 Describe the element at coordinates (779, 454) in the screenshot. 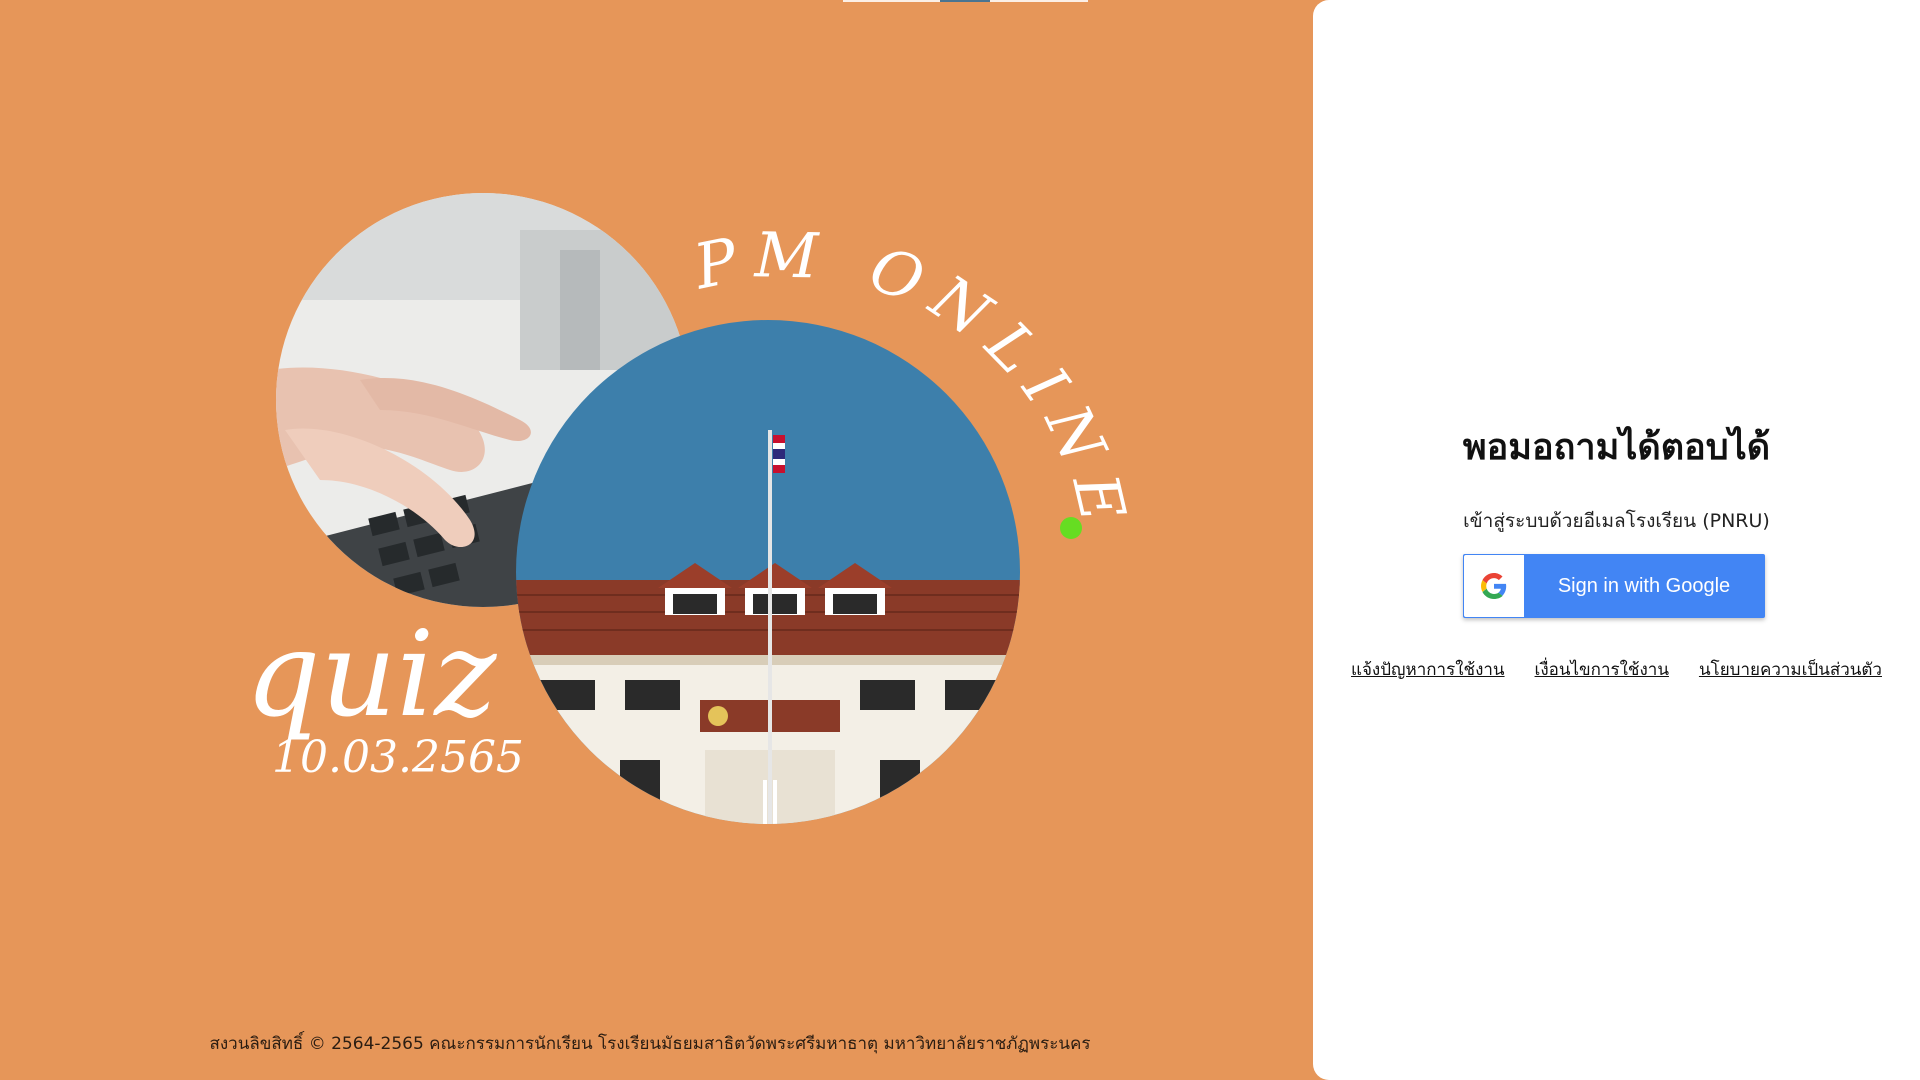

I see `thai-flag` at that location.